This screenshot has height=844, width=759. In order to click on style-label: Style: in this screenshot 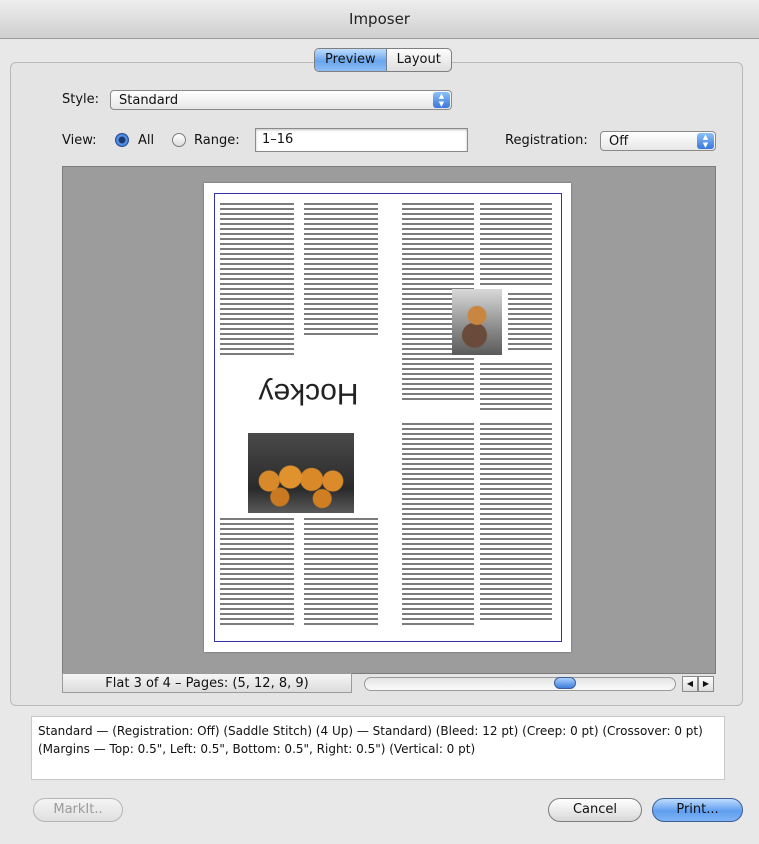, I will do `click(81, 99)`.